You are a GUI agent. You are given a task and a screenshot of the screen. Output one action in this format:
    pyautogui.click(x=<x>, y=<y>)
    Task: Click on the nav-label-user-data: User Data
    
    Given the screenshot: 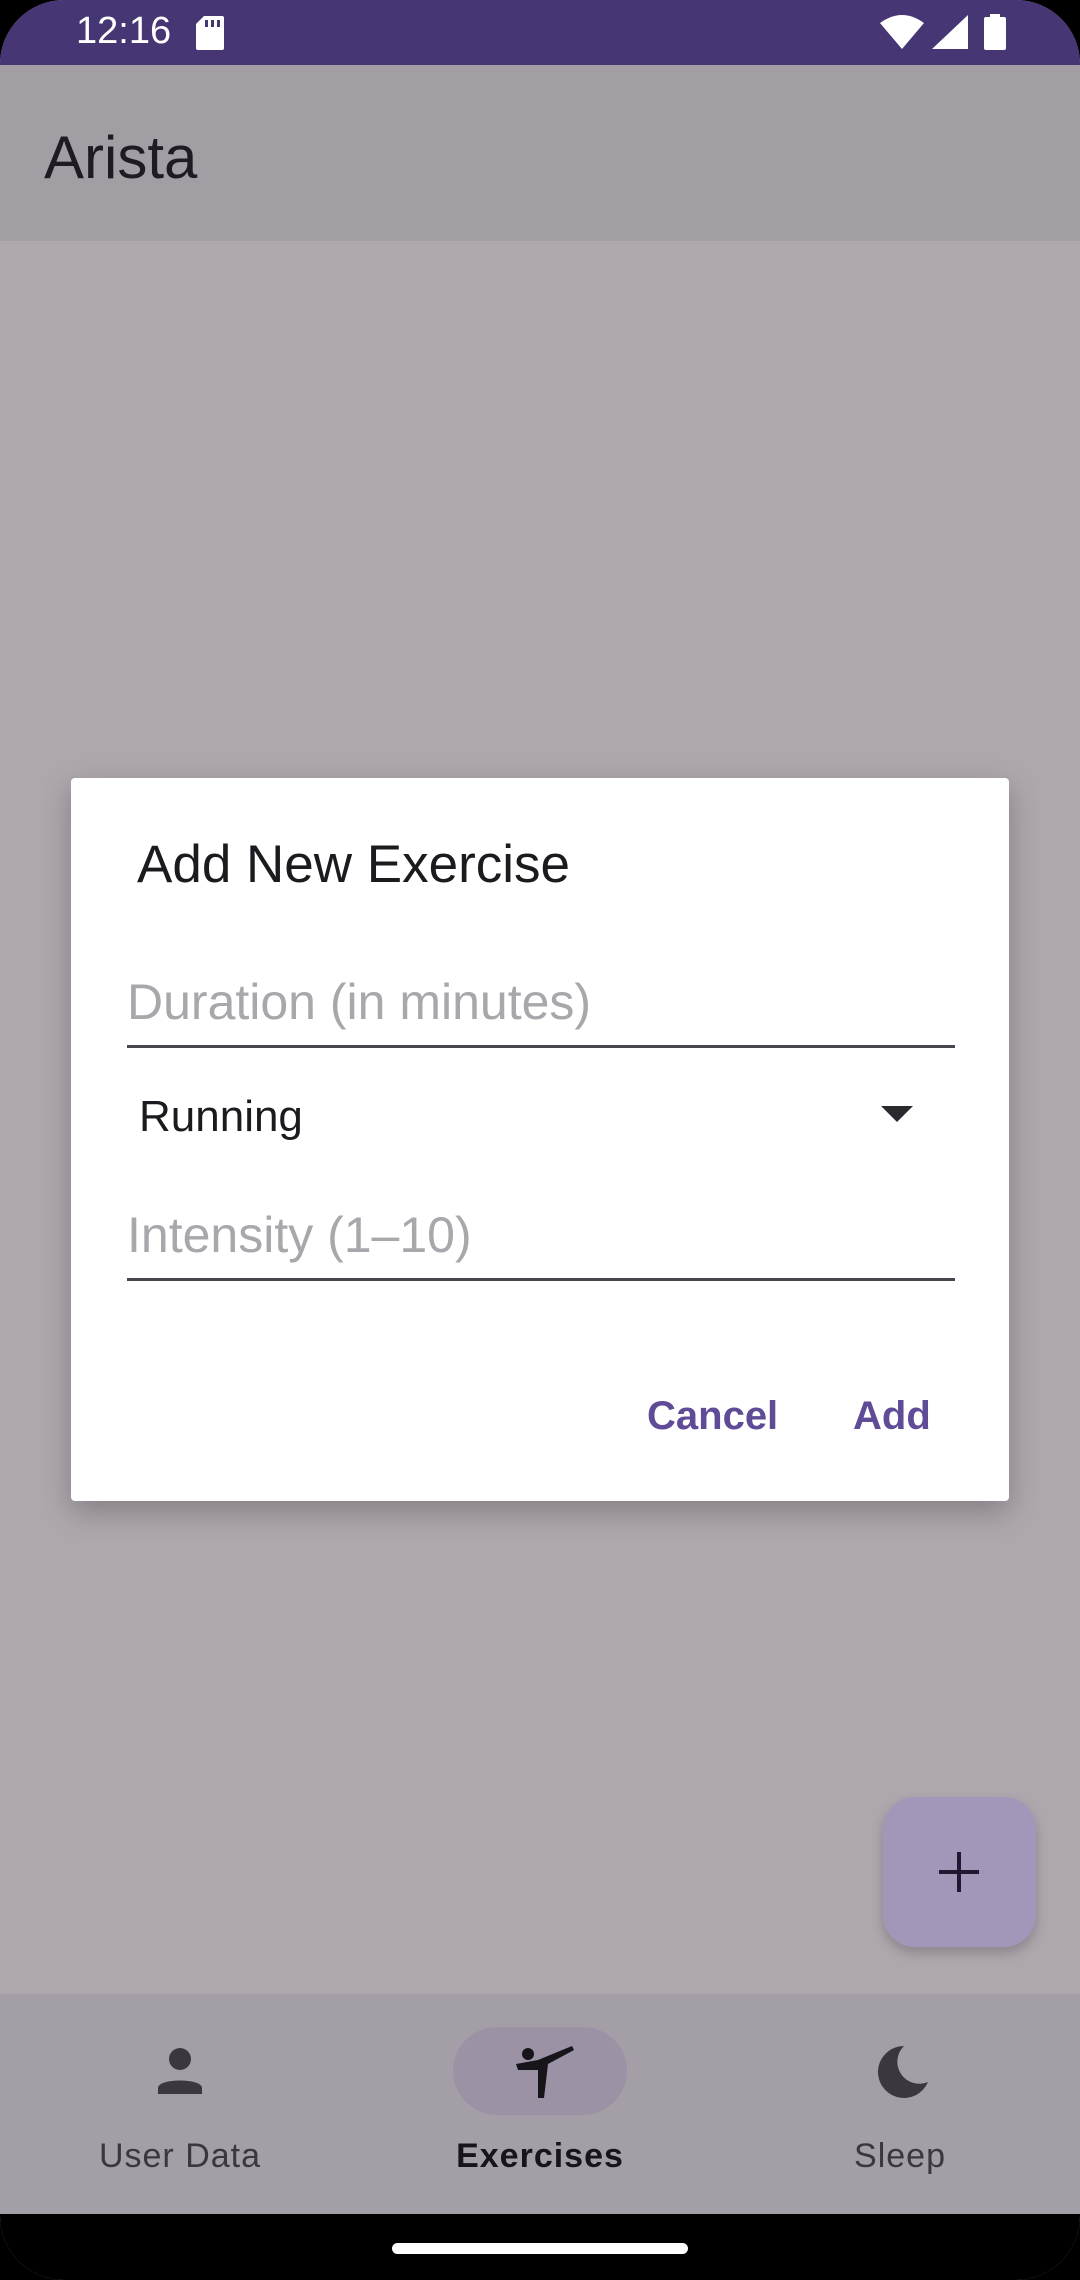 What is the action you would take?
    pyautogui.click(x=180, y=2156)
    